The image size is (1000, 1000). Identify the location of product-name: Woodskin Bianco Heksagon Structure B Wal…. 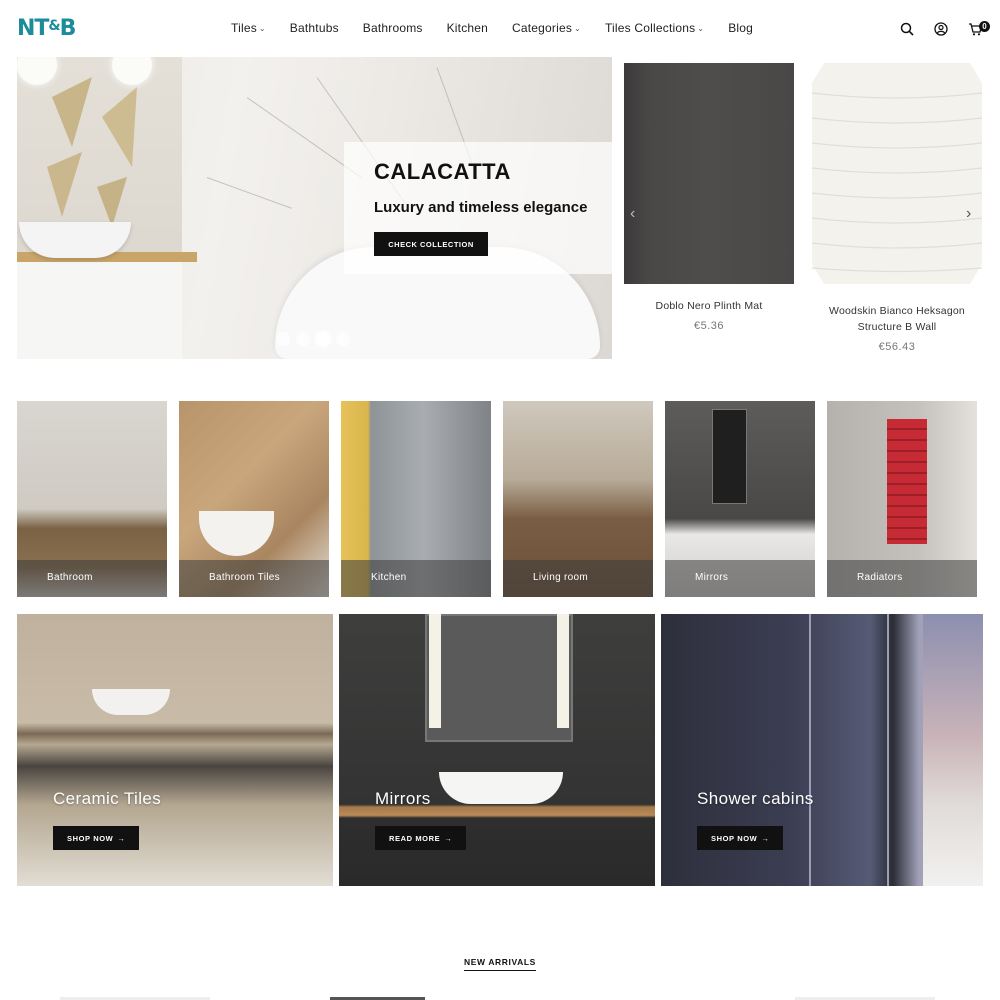
(897, 319).